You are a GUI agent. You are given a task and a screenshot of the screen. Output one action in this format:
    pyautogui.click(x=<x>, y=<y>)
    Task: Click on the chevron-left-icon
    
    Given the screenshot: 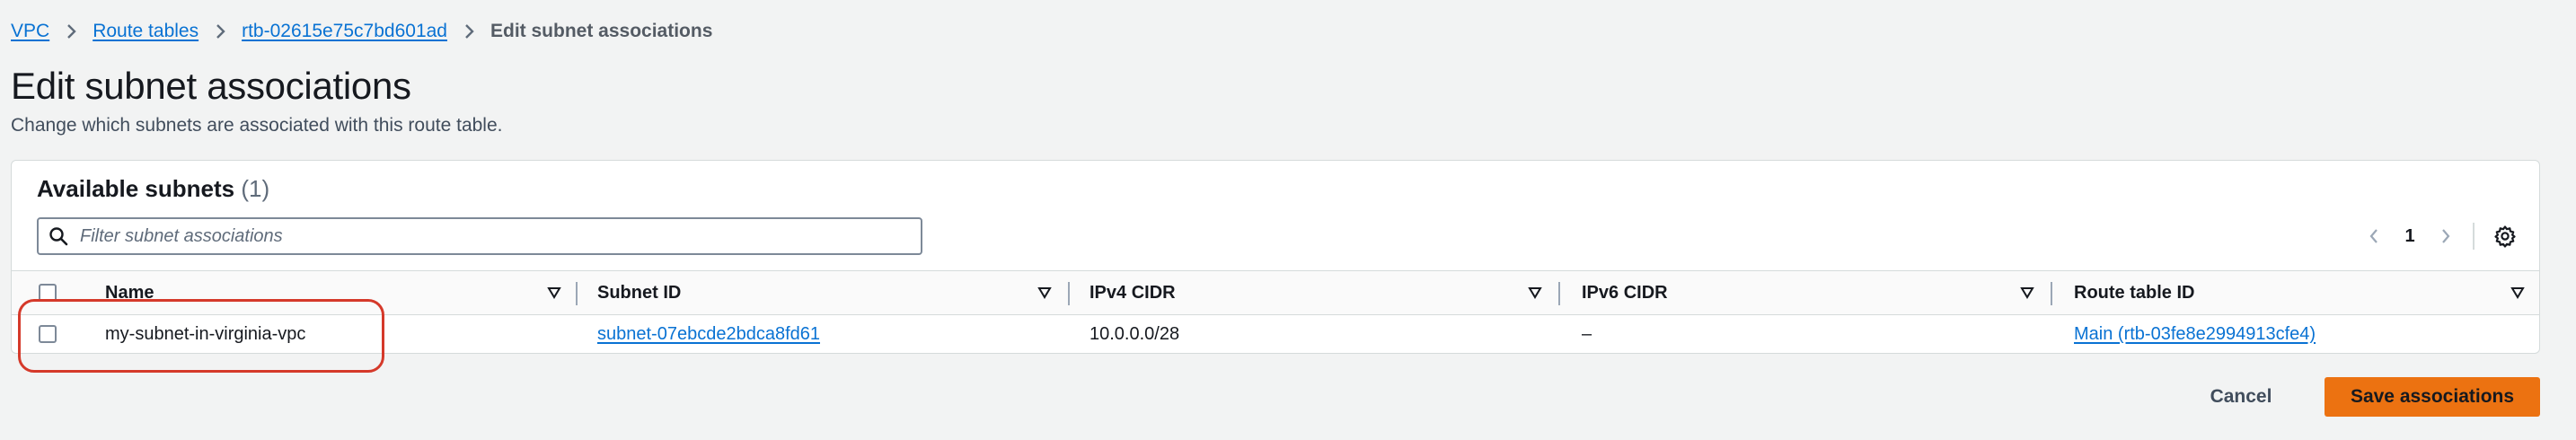 What is the action you would take?
    pyautogui.click(x=2373, y=236)
    